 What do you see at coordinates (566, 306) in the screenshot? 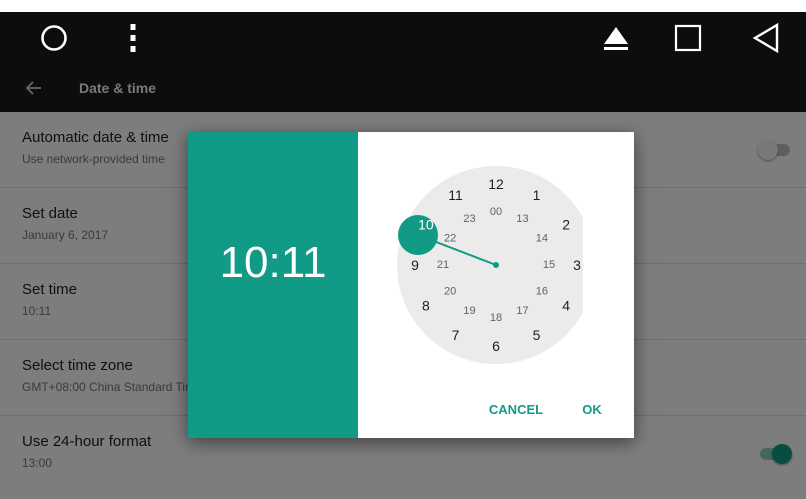
I see `hour-4: 4` at bounding box center [566, 306].